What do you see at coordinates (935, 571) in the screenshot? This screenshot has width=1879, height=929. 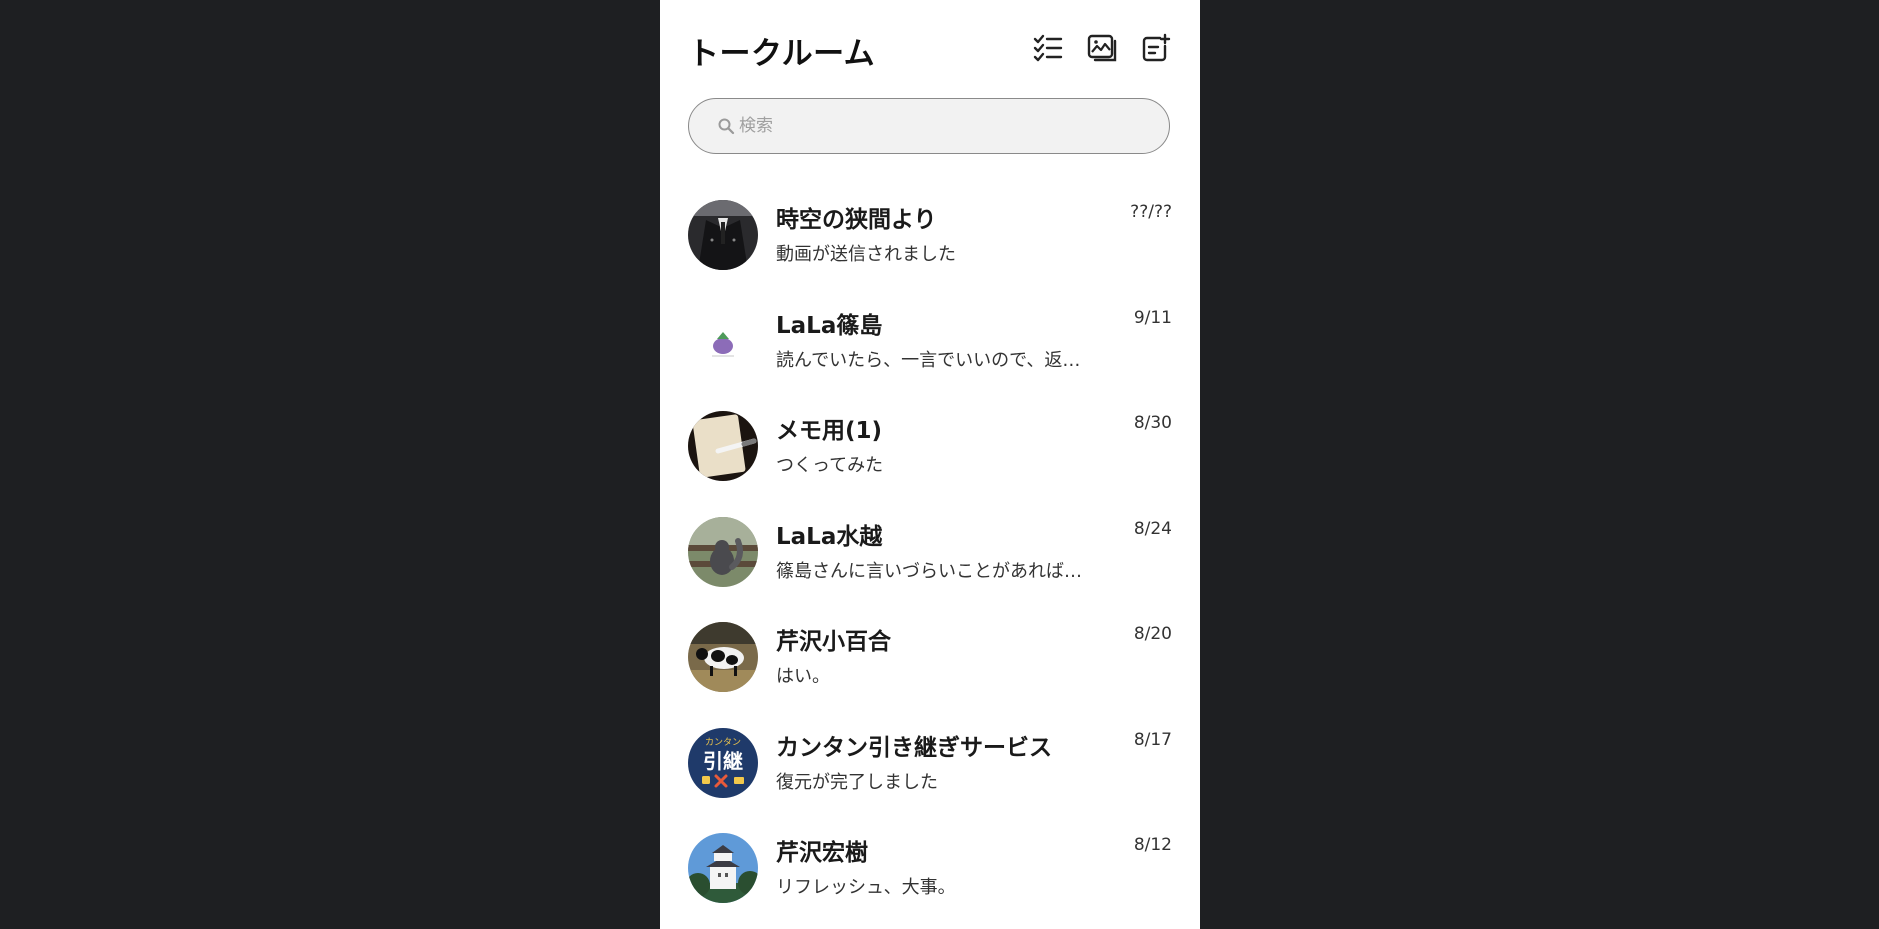 I see `chat-preview: 篠島さんに言いづらいことがあれば教えてください` at bounding box center [935, 571].